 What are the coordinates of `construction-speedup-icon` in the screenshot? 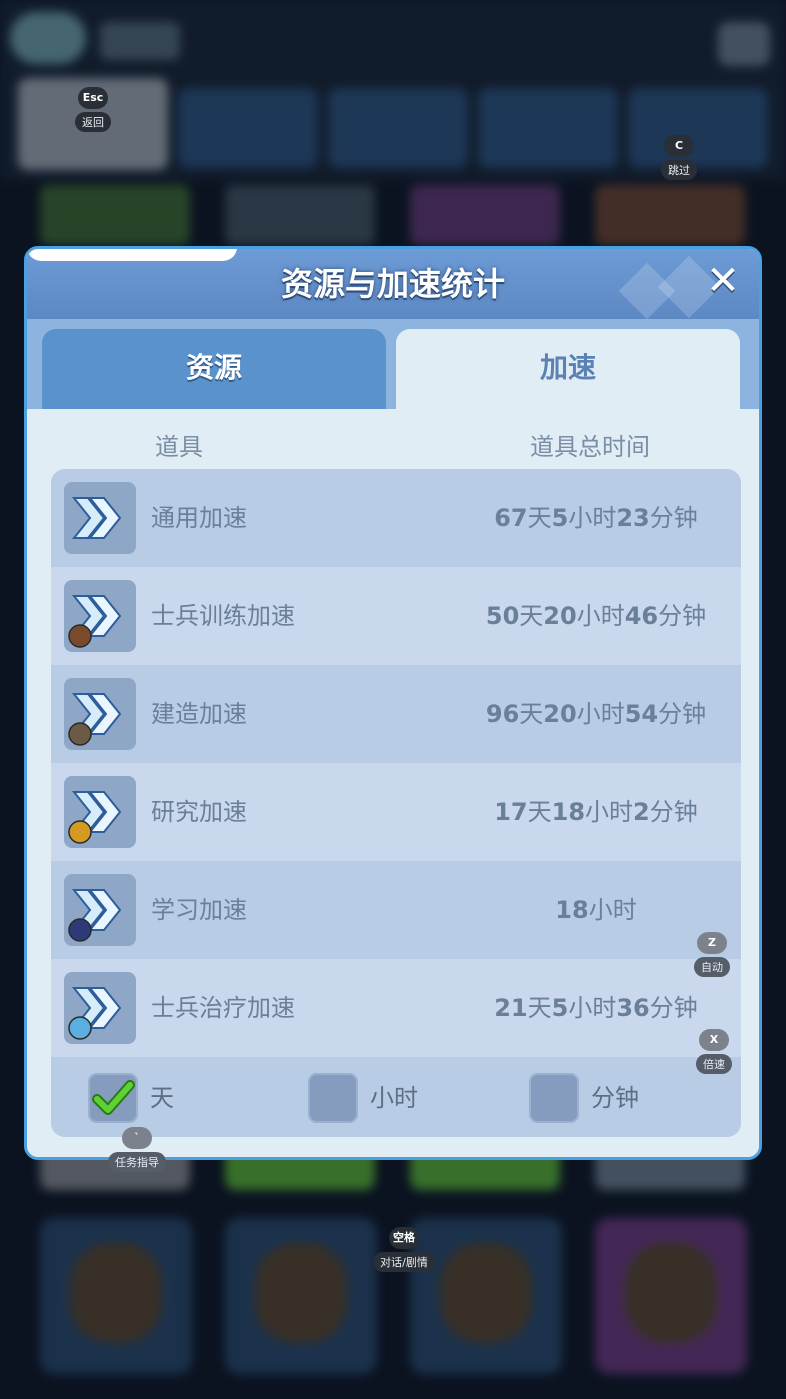 It's located at (100, 714).